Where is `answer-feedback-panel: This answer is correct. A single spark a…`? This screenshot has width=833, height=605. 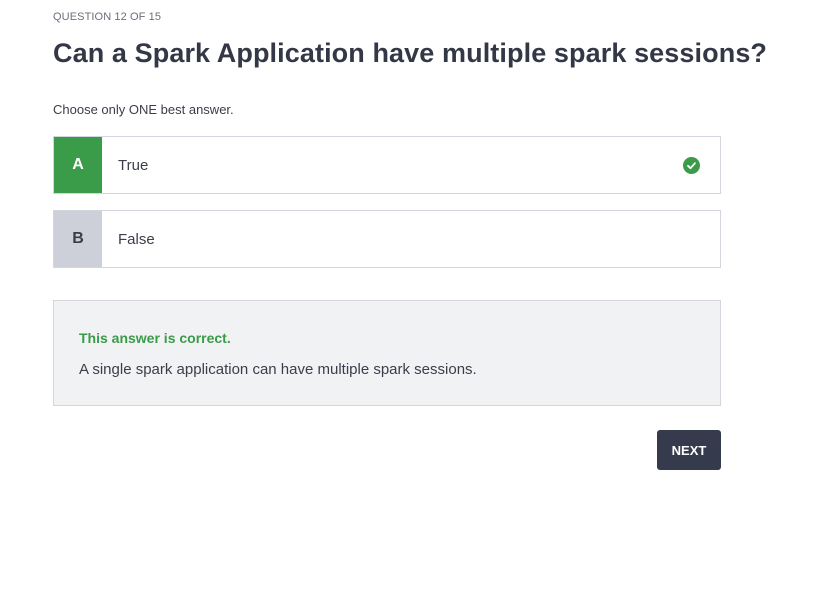 answer-feedback-panel: This answer is correct. A single spark a… is located at coordinates (387, 353).